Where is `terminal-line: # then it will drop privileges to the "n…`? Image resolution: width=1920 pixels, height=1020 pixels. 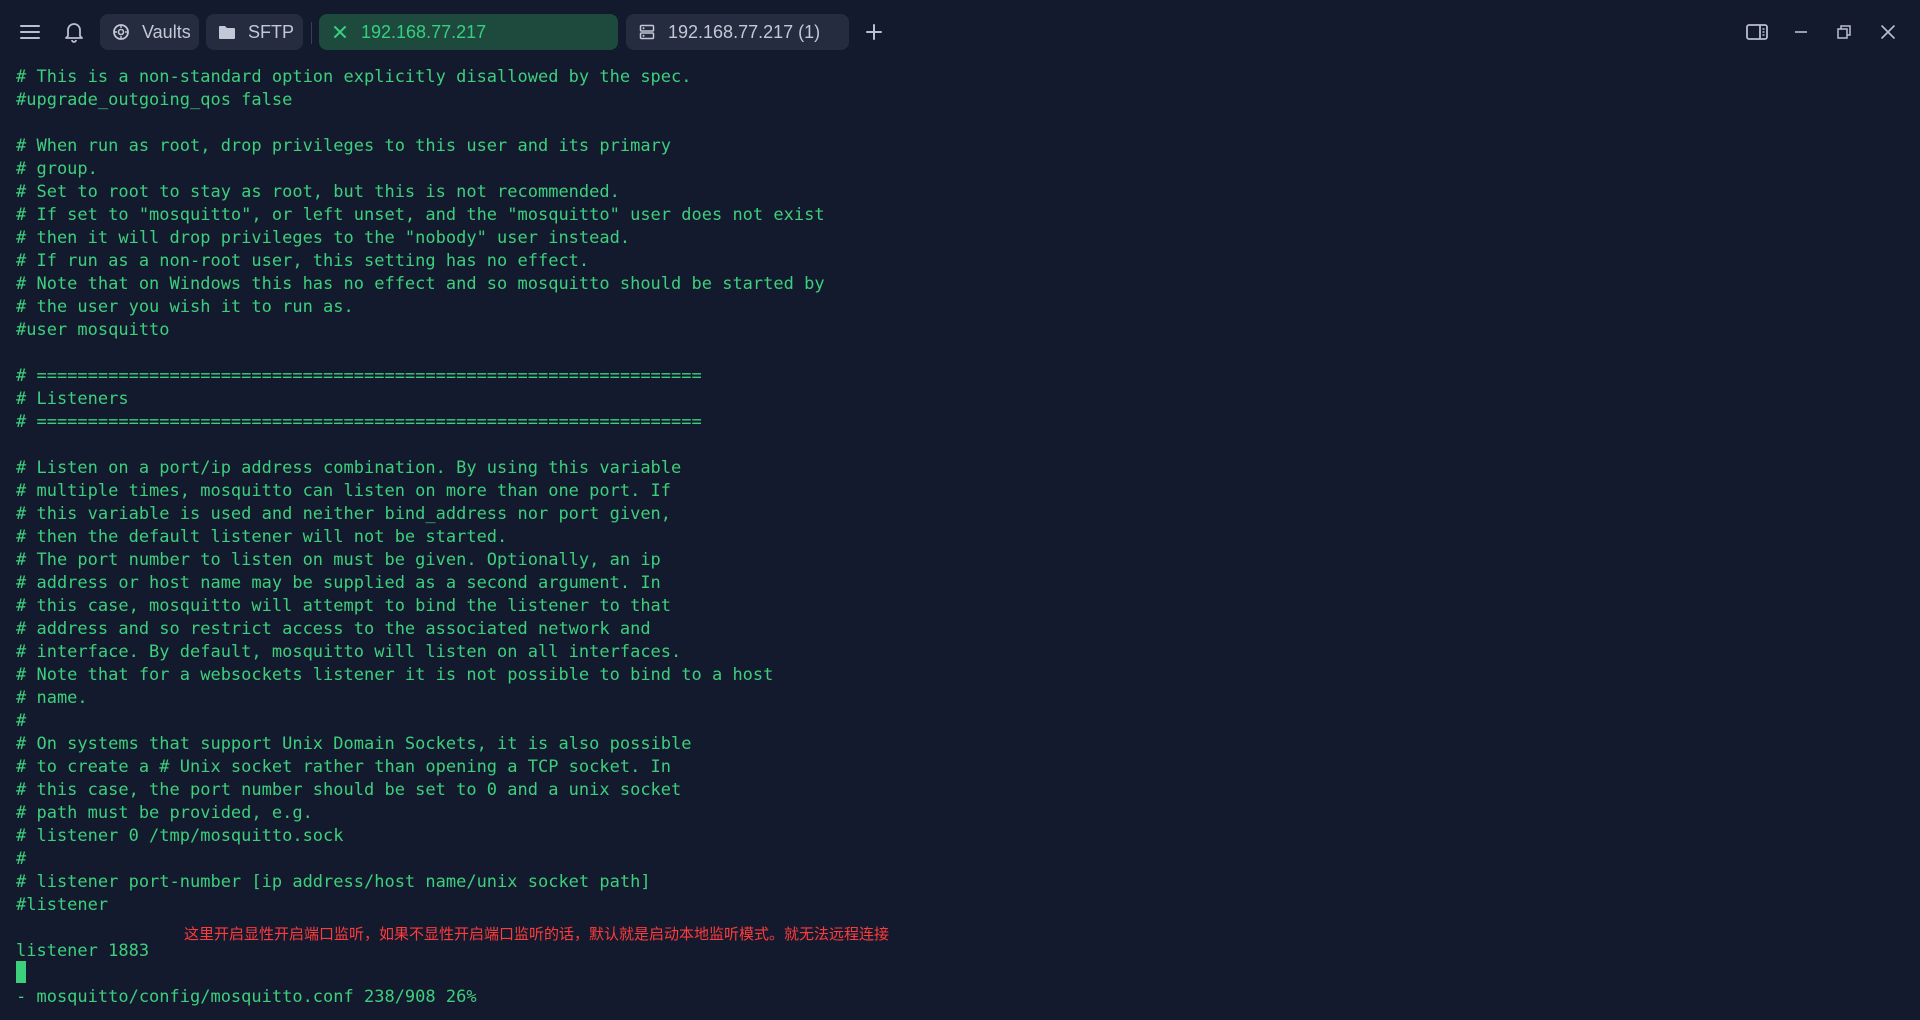 terminal-line: # then it will drop privileges to the "n… is located at coordinates (323, 238).